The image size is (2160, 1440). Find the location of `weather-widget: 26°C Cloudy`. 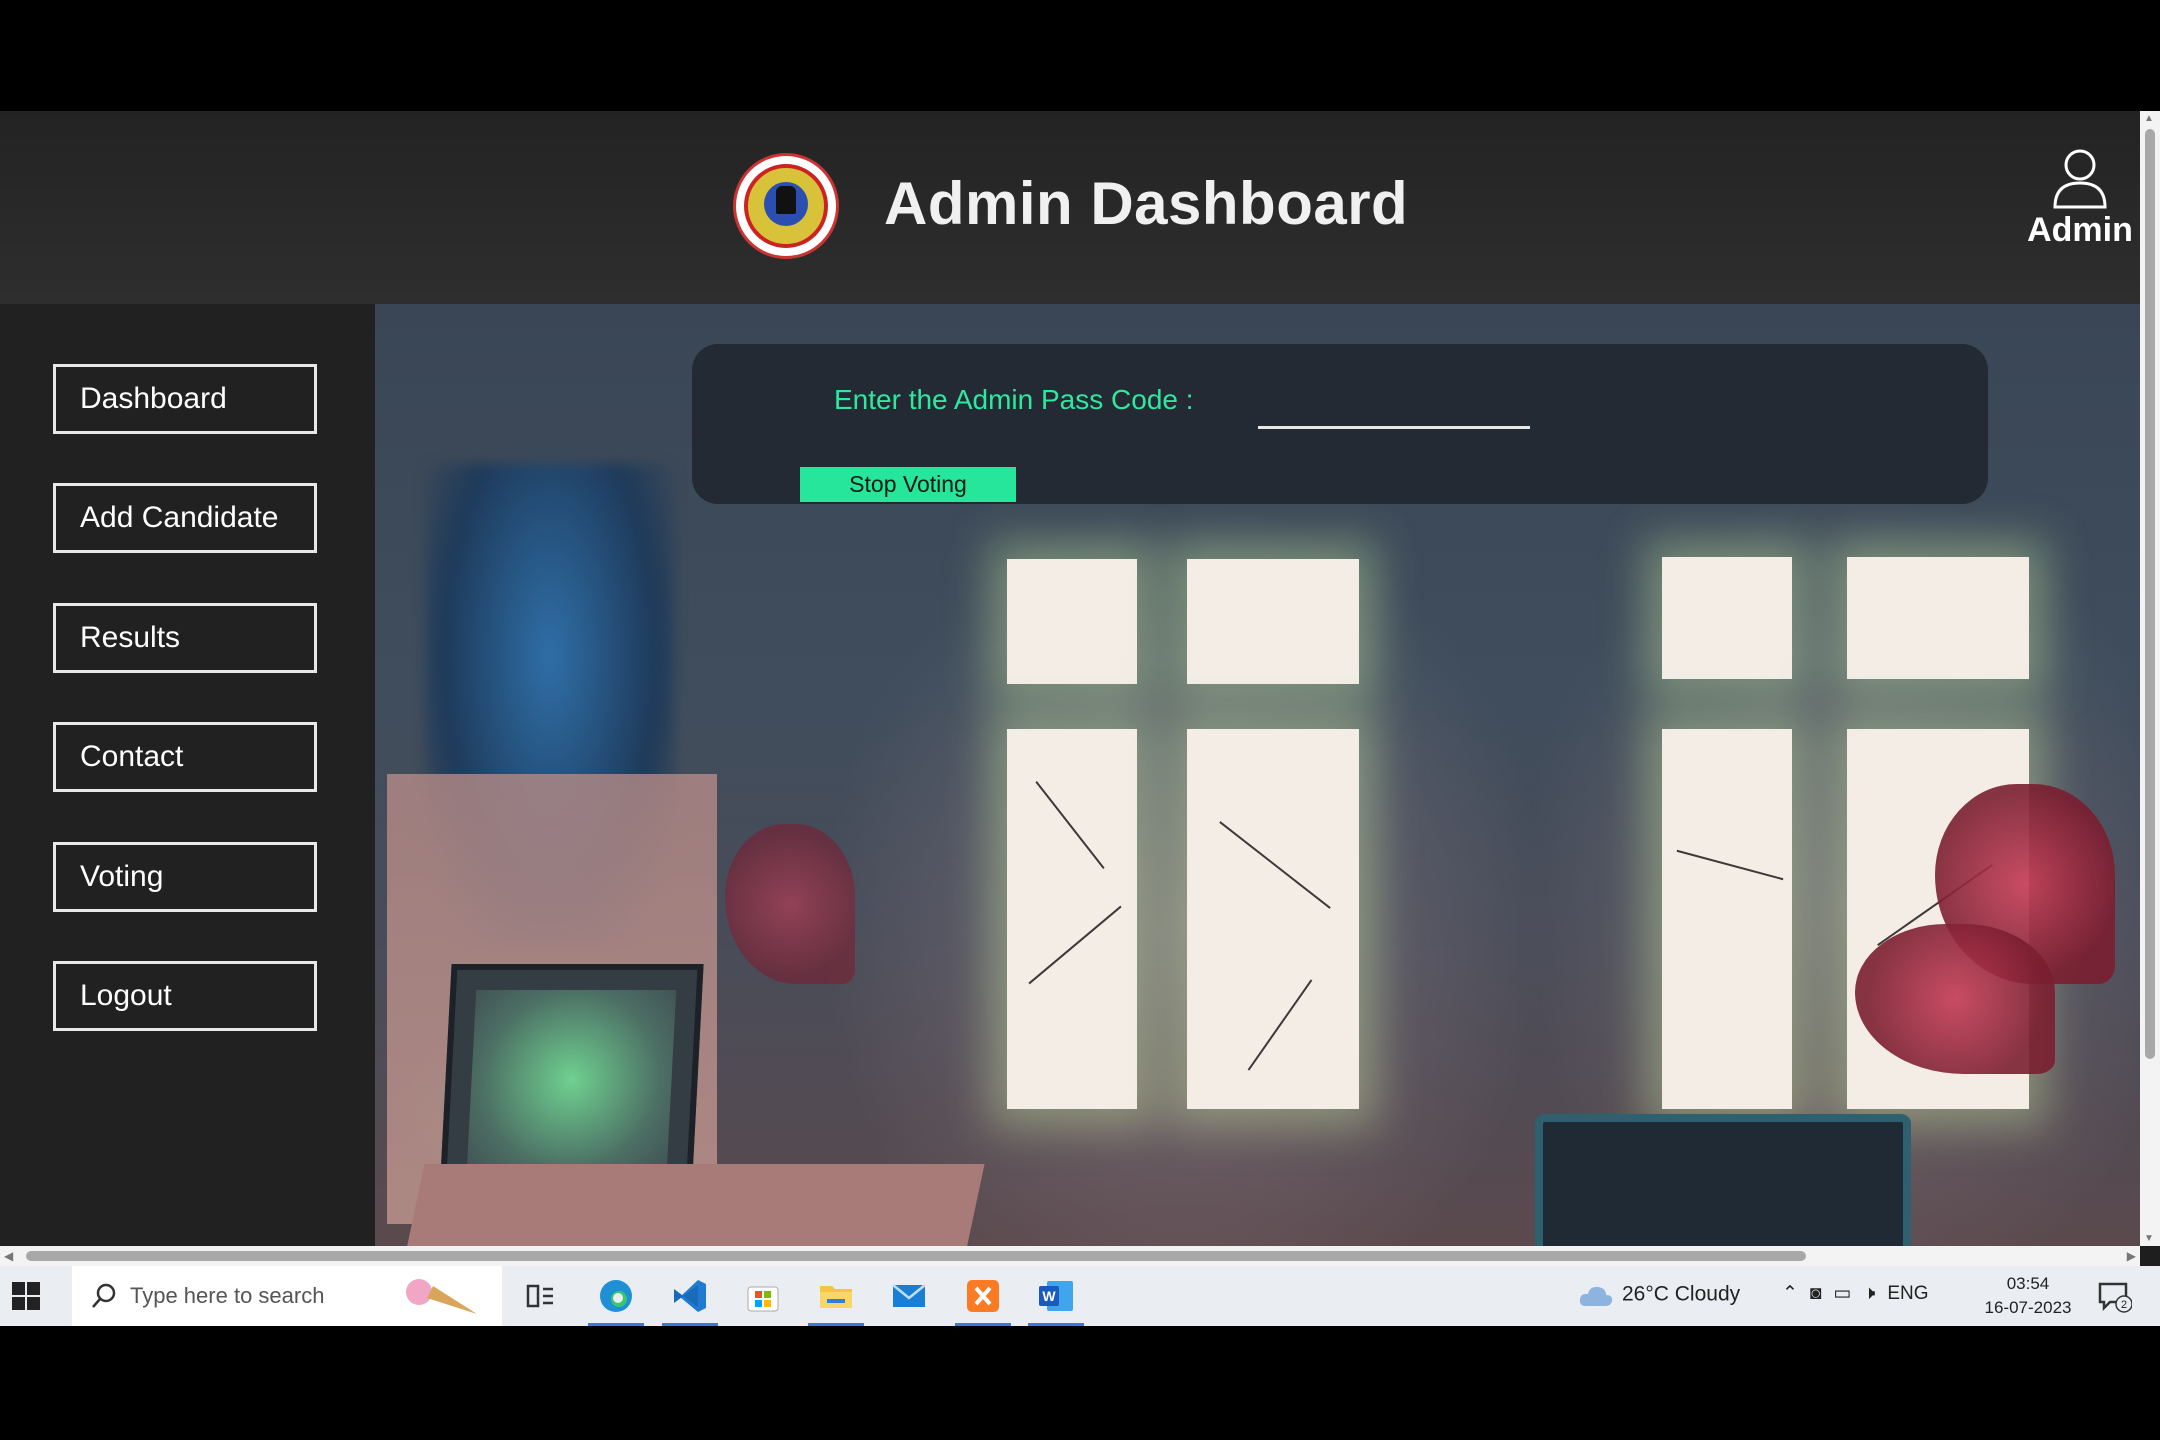

weather-widget: 26°C Cloudy is located at coordinates (1659, 1295).